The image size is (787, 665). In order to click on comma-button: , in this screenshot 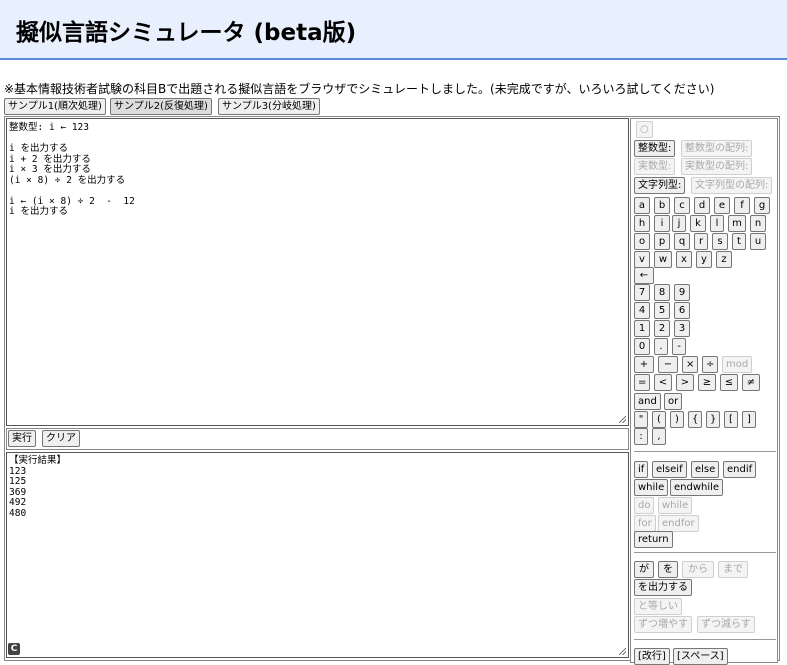, I will do `click(659, 436)`.